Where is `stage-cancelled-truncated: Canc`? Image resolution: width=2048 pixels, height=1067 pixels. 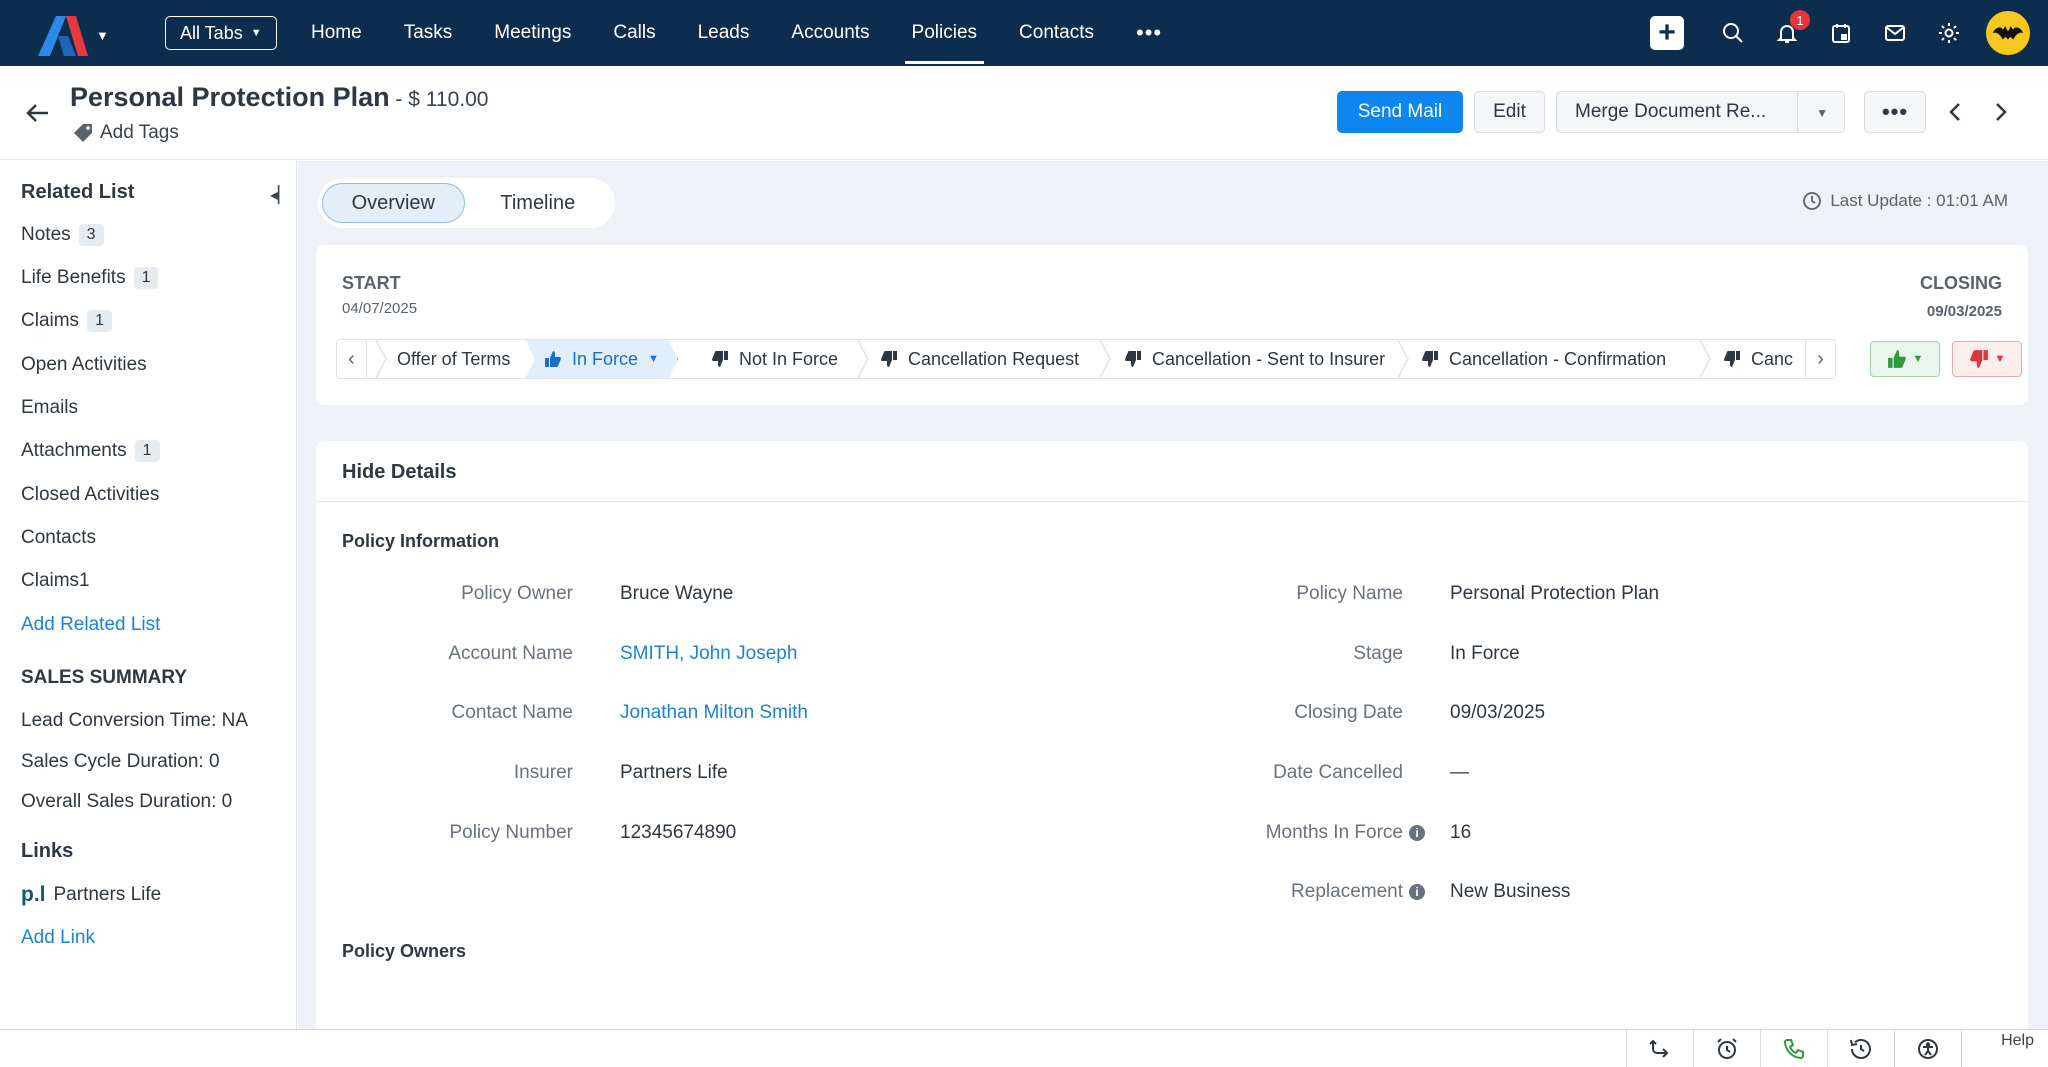 stage-cancelled-truncated: Canc is located at coordinates (1758, 359).